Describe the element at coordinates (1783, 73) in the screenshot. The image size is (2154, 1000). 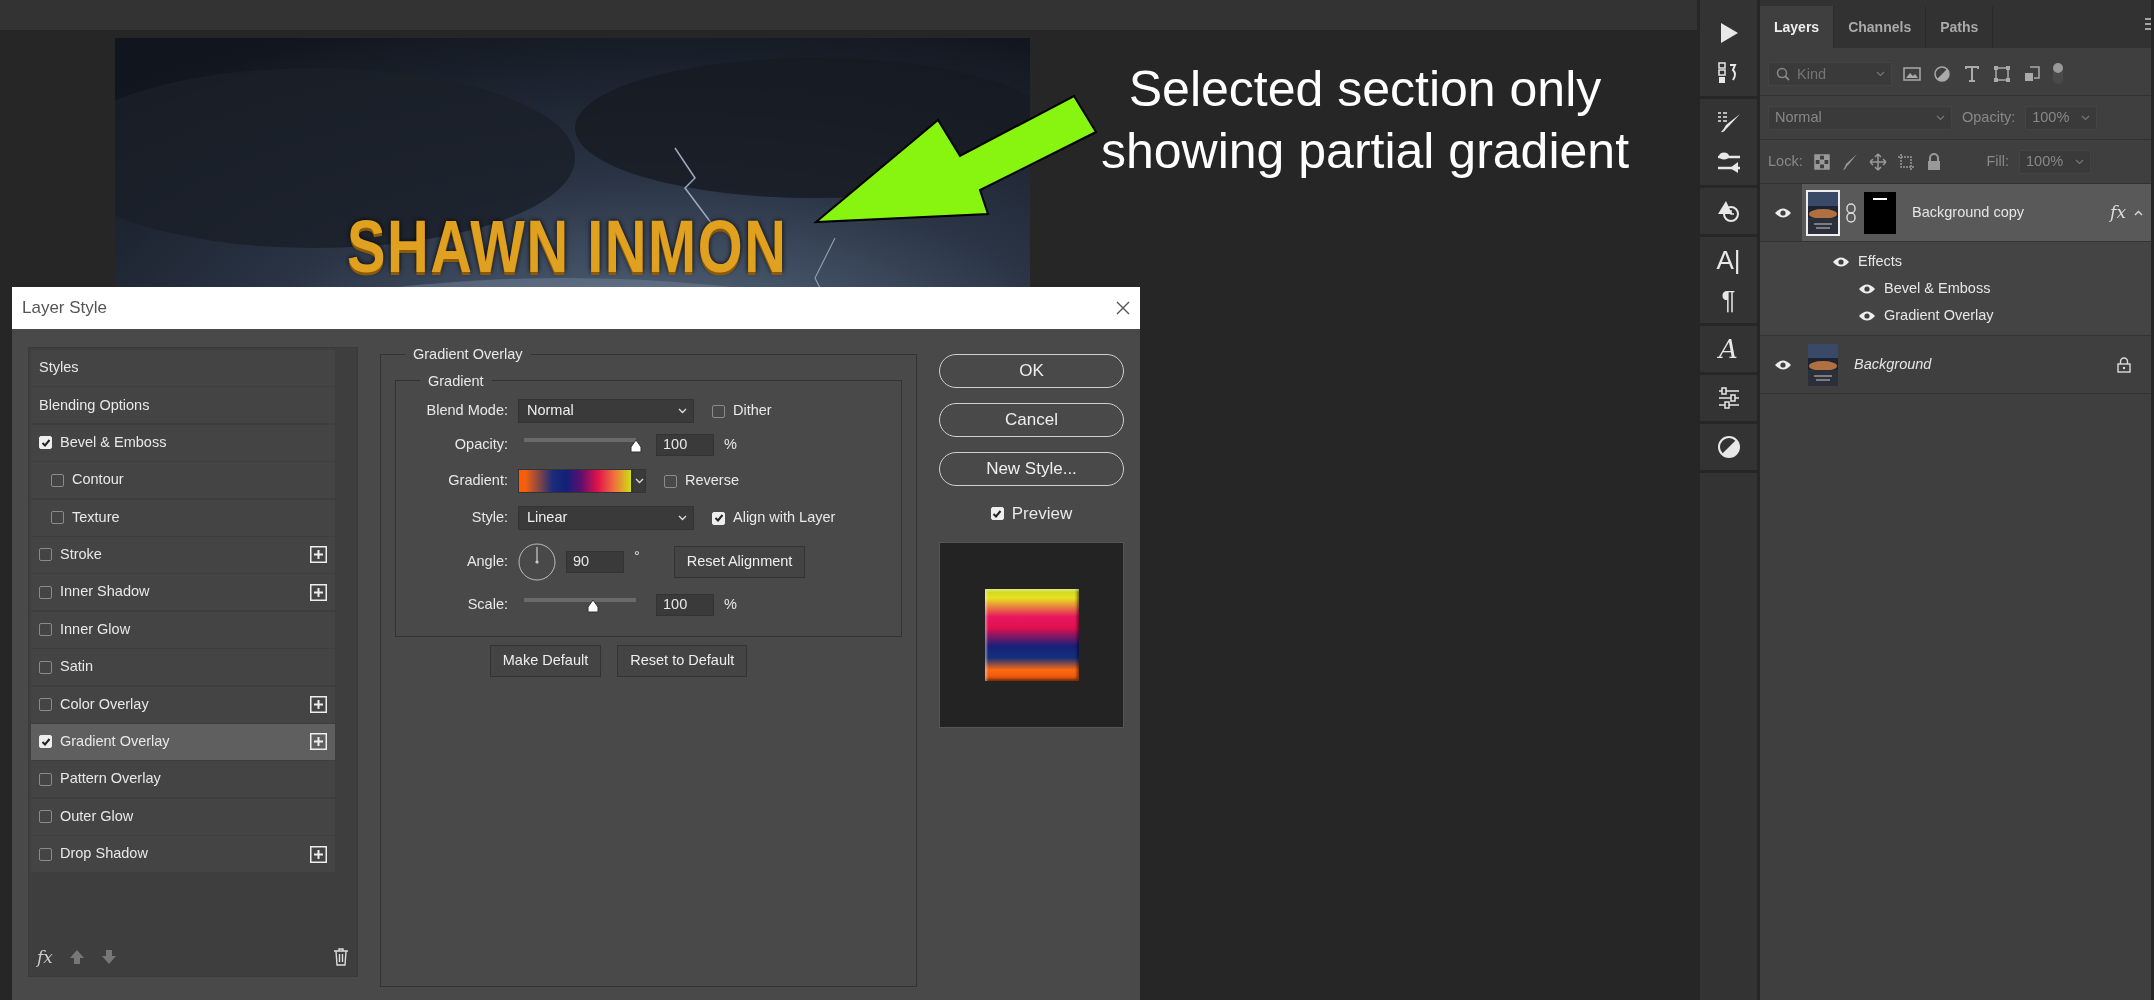
I see `search-icon` at that location.